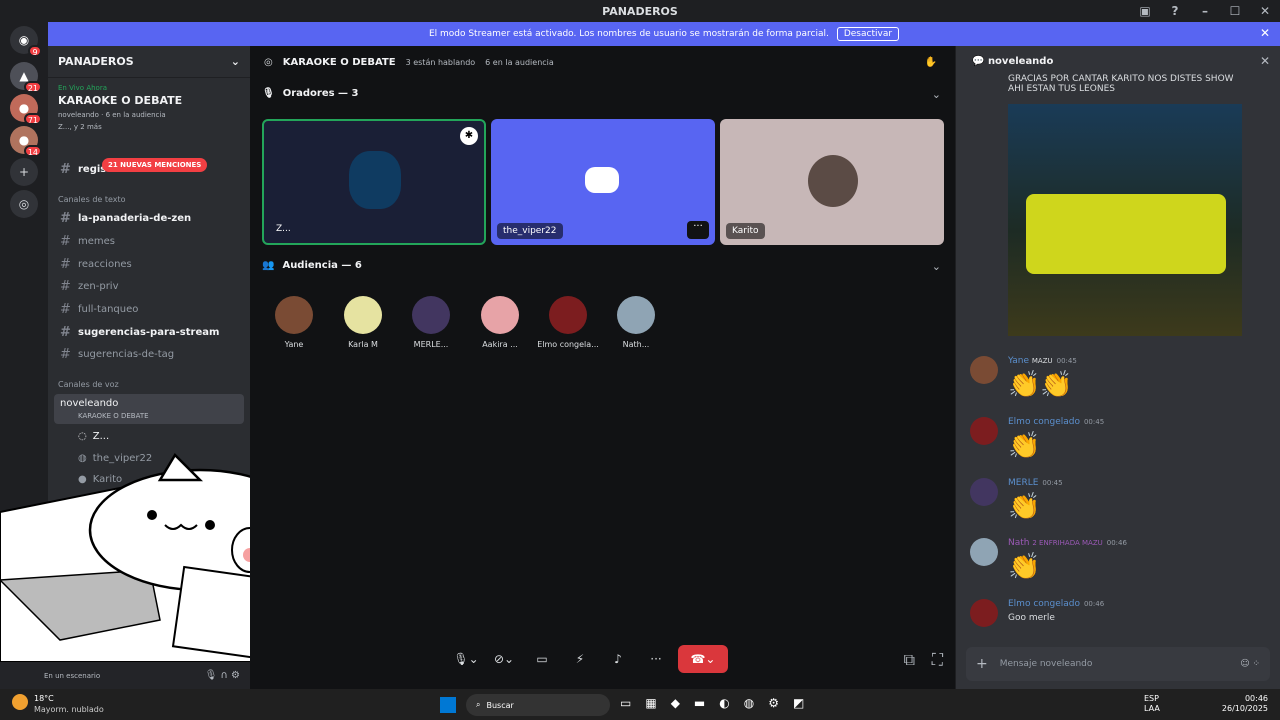 This screenshot has height=720, width=1280. Describe the element at coordinates (1235, 11) in the screenshot. I see `maximize-button: ☐` at that location.